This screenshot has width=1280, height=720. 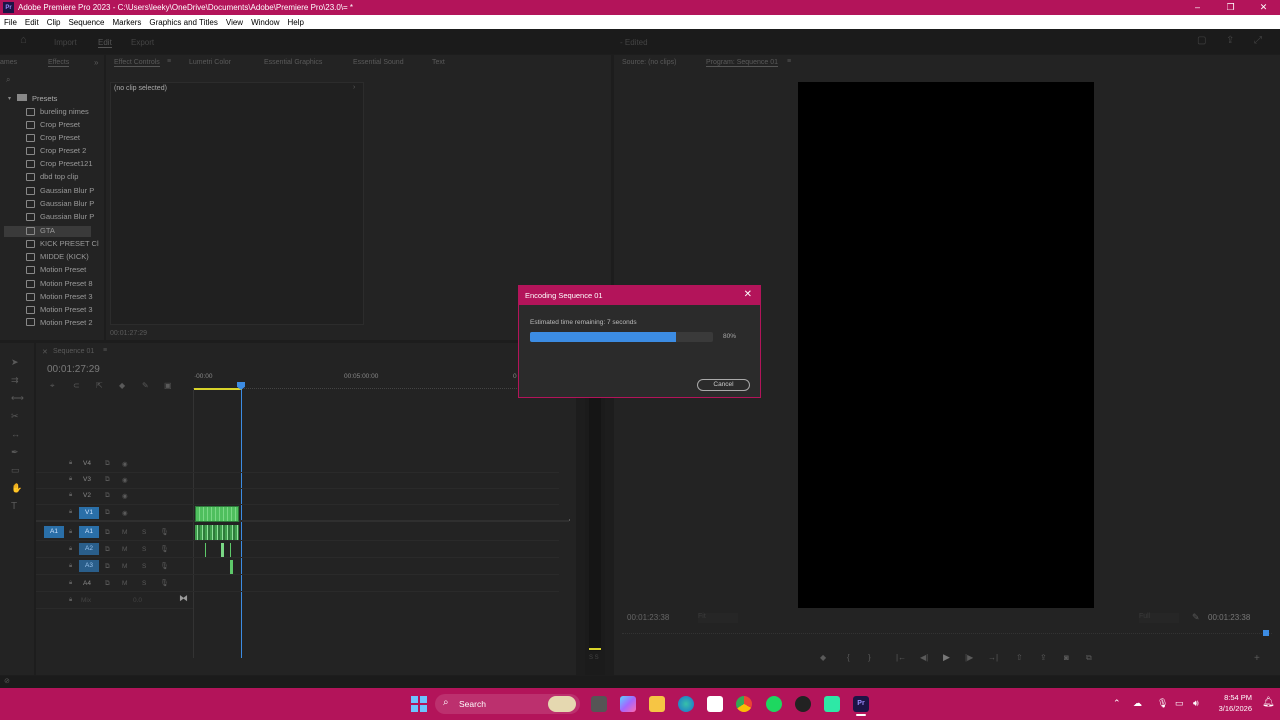 I want to click on audio-clip-a3, so click(x=231, y=567).